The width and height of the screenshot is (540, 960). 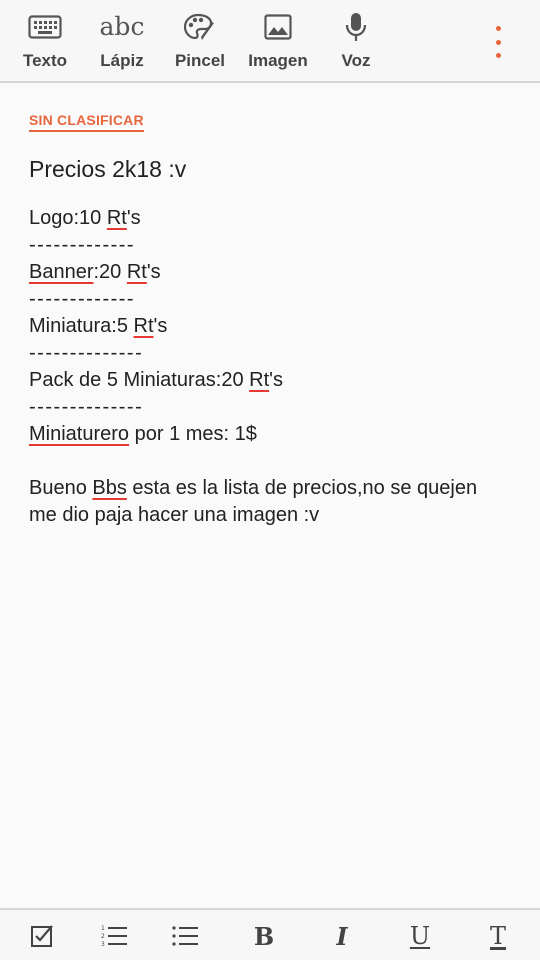 I want to click on texto-tool-button: Texto, so click(x=45, y=41).